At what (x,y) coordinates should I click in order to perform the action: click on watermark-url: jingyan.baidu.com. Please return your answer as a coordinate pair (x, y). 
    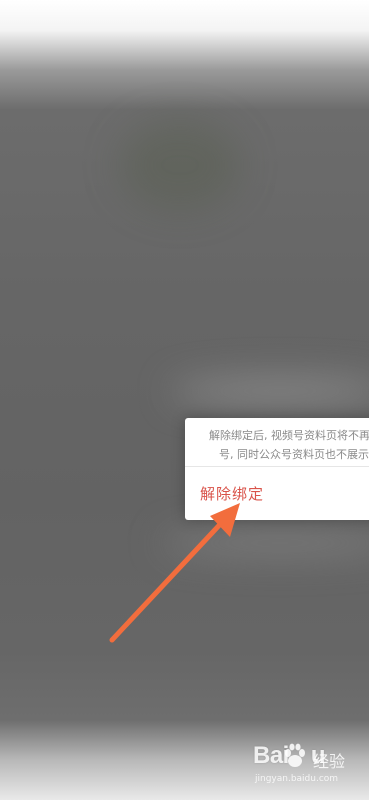
    Looking at the image, I should click on (297, 779).